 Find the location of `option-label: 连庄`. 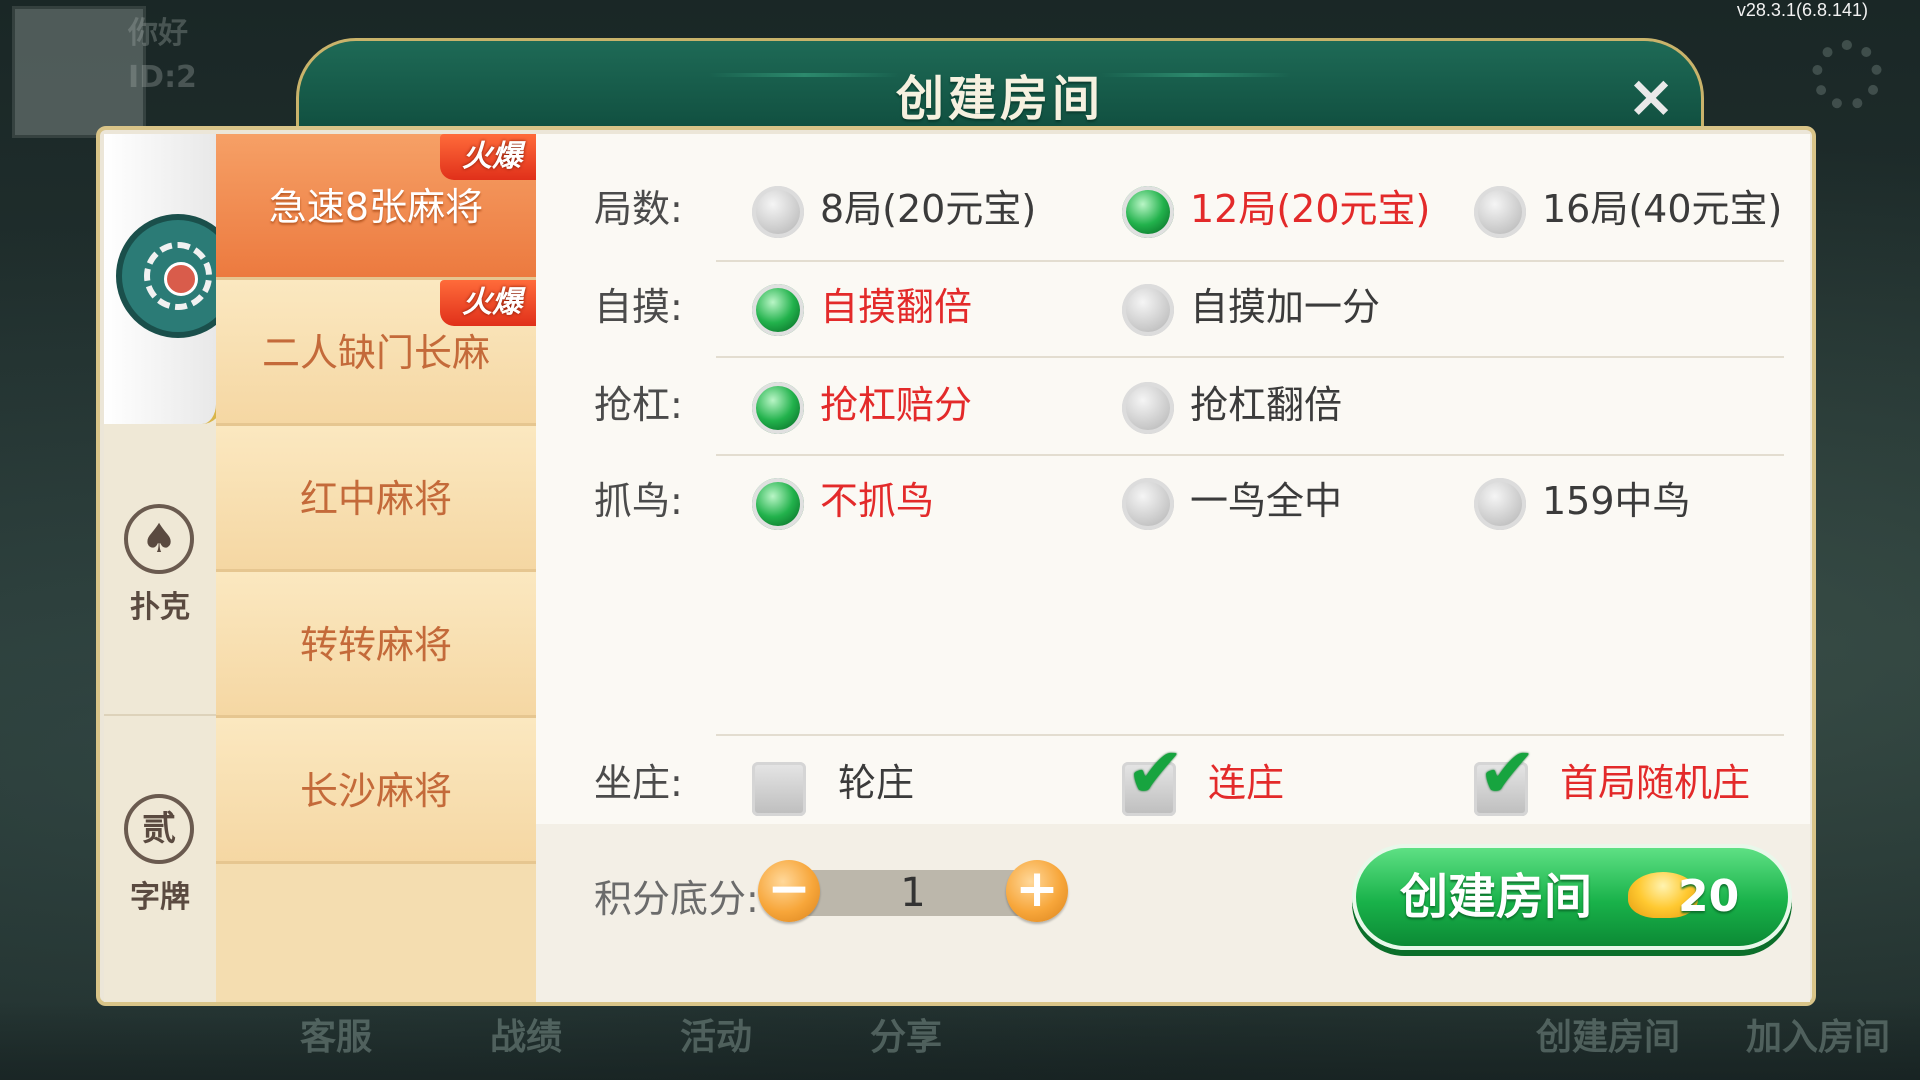

option-label: 连庄 is located at coordinates (1246, 783).